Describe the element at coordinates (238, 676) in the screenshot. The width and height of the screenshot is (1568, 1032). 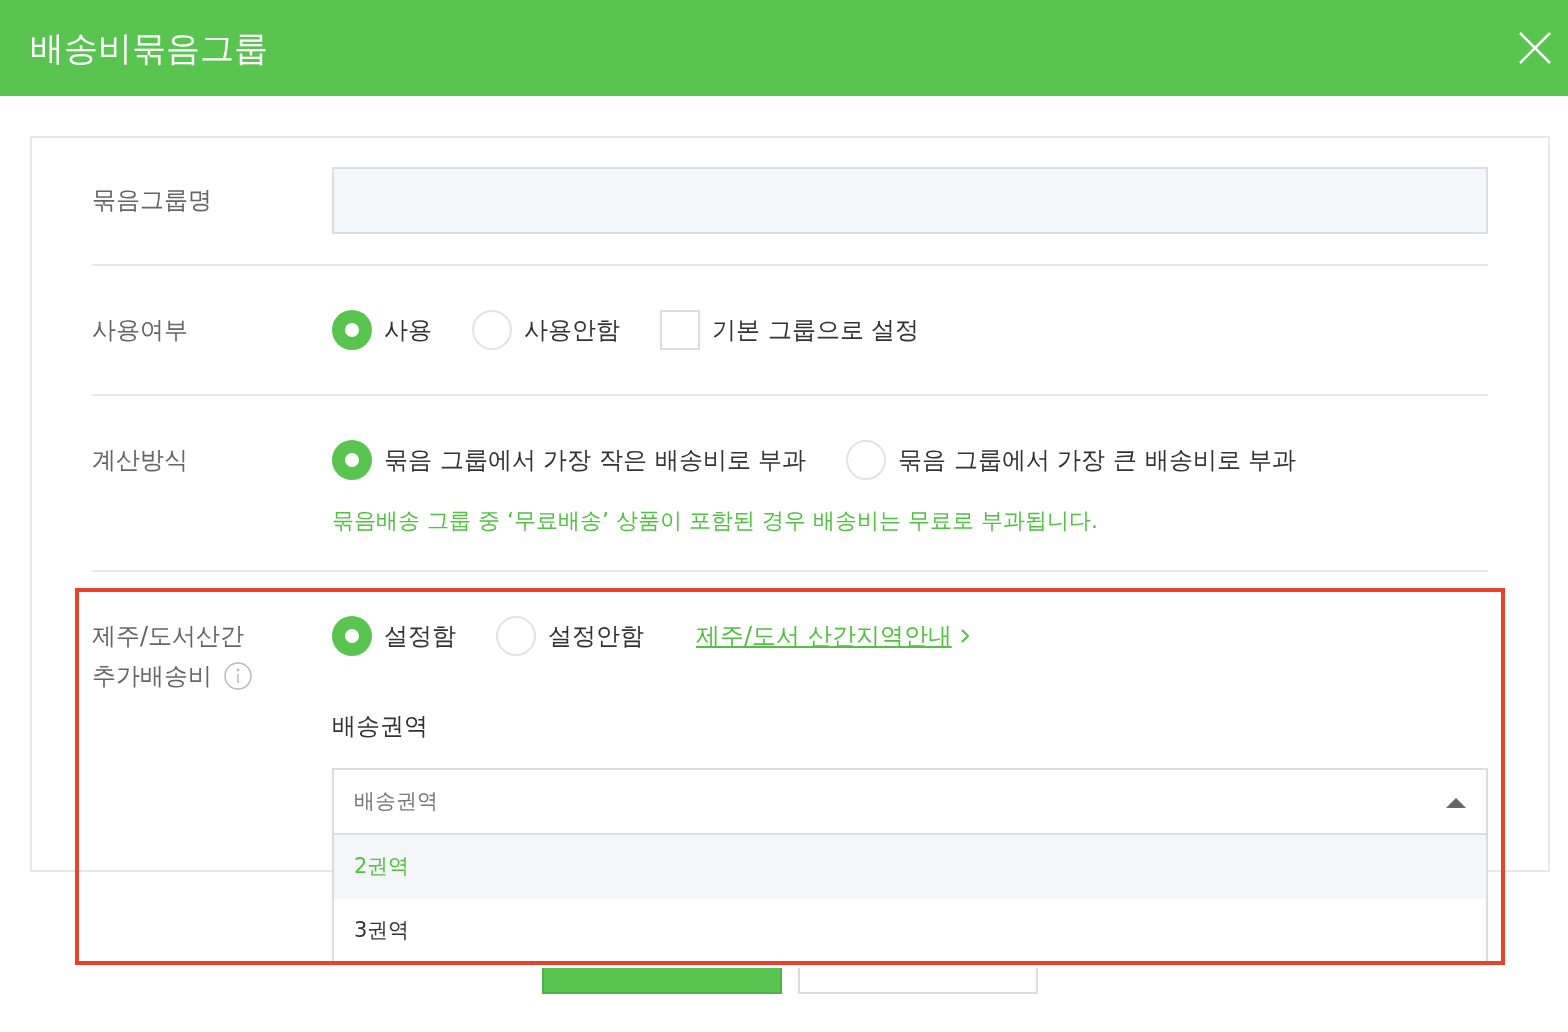
I see `info-icon` at that location.